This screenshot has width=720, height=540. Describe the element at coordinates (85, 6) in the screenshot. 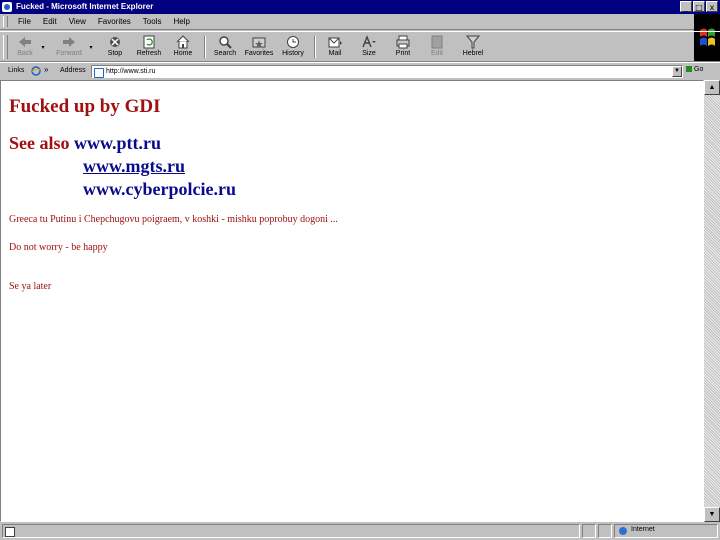

I see `window-title: Fucked - Microsoft Internet Explorer` at that location.